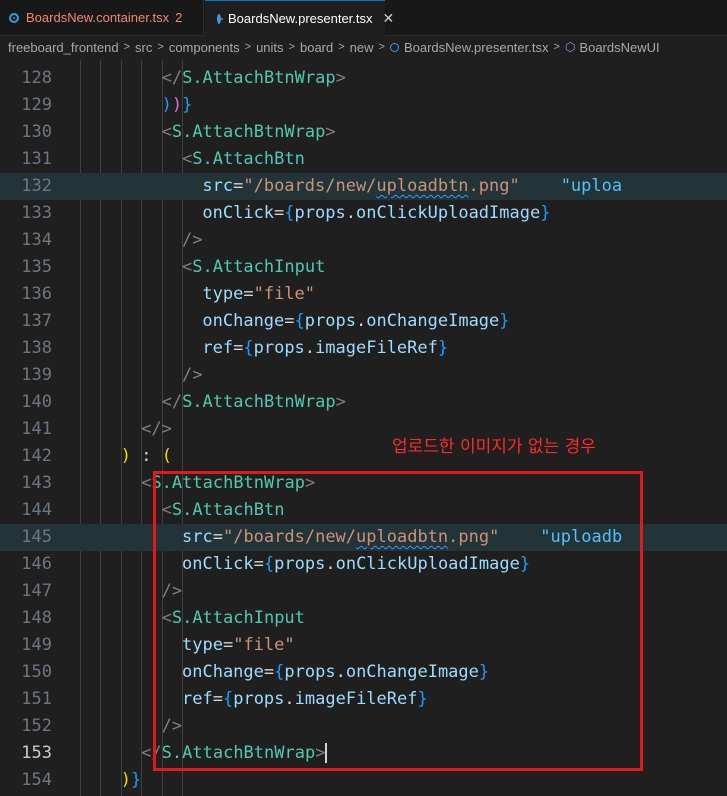 The height and width of the screenshot is (796, 727). Describe the element at coordinates (36, 591) in the screenshot. I see `line-number: 147` at that location.